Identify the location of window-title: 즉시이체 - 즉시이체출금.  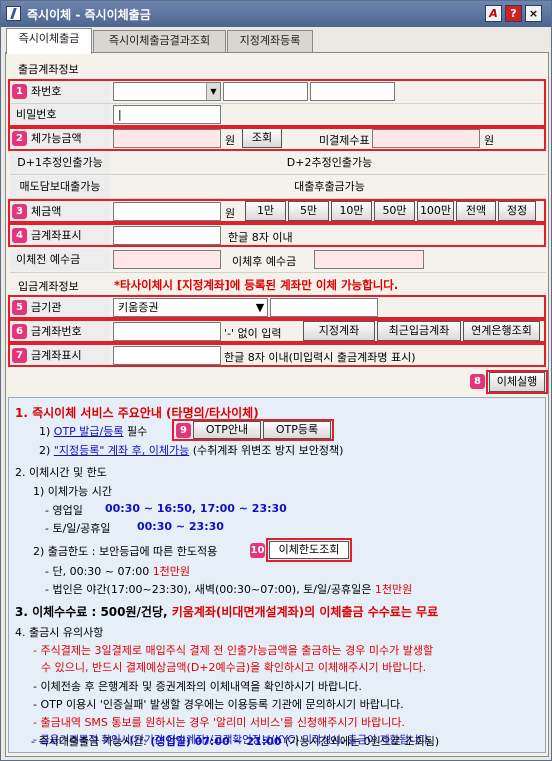
(89, 15).